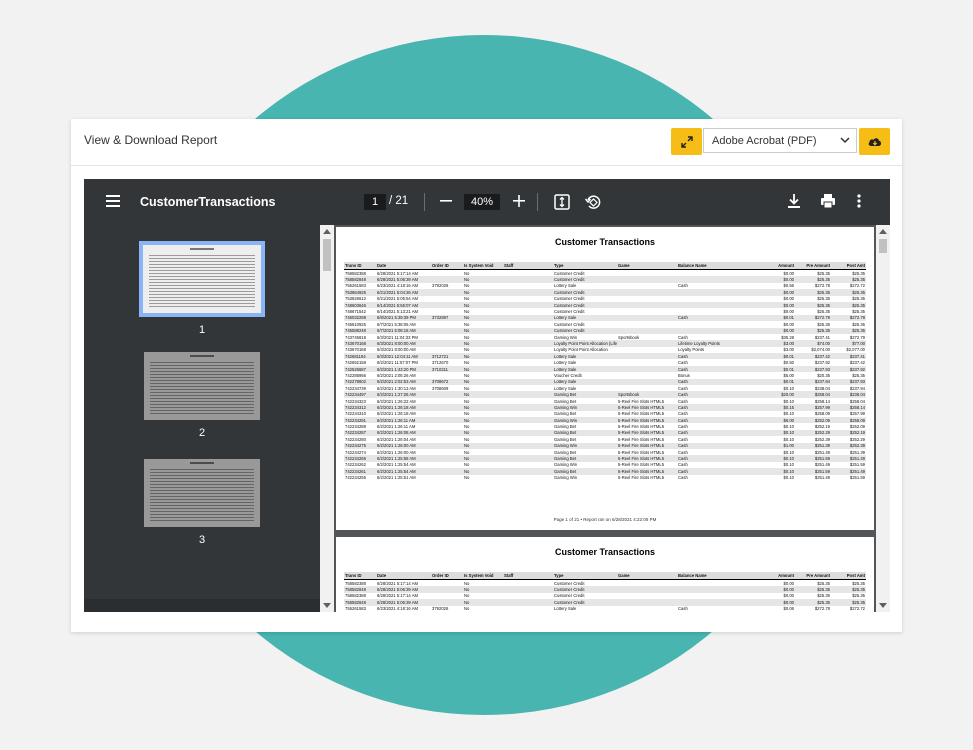  What do you see at coordinates (581, 350) in the screenshot?
I see `table-cell: Loyalty Point Point Allocation` at bounding box center [581, 350].